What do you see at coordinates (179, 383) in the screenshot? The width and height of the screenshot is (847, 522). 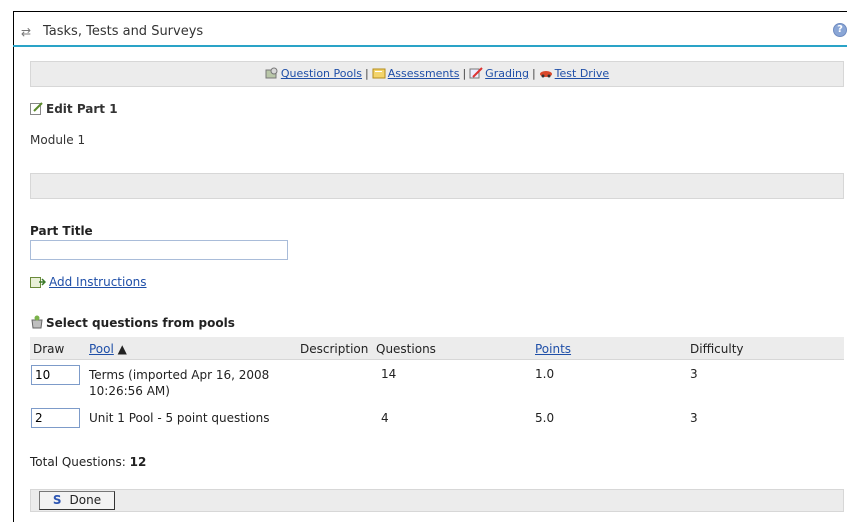 I see `pool-name: Terms (imported Apr 16, 2008 10:26:56 AM)` at bounding box center [179, 383].